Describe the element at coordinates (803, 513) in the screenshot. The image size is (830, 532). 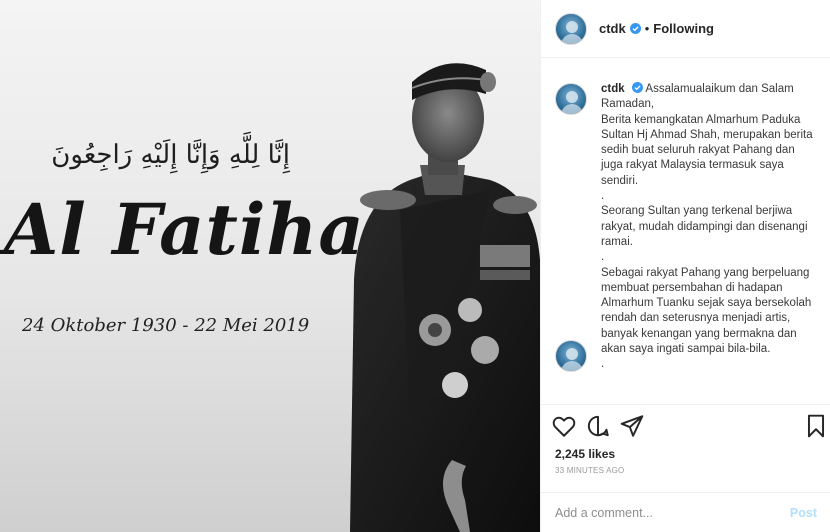
I see `post-button: Post` at that location.